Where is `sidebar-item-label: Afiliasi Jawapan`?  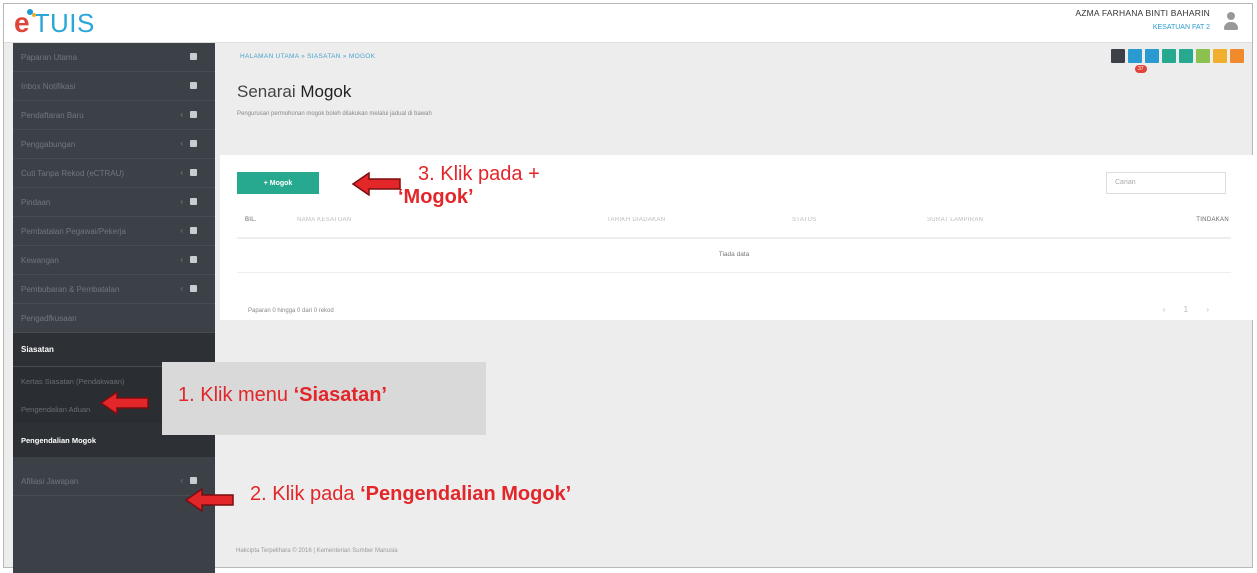 sidebar-item-label: Afiliasi Jawapan is located at coordinates (50, 481).